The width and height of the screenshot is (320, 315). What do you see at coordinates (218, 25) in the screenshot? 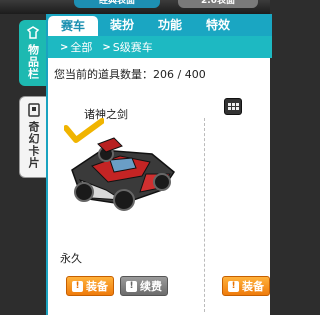
I see `tab-effects: 特效` at bounding box center [218, 25].